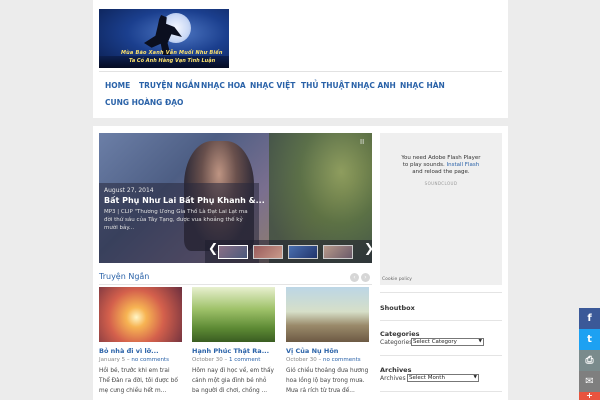 The width and height of the screenshot is (600, 400). What do you see at coordinates (272, 85) in the screenshot?
I see `nav-item-nhac-viet: NHẠC VIỆT` at bounding box center [272, 85].